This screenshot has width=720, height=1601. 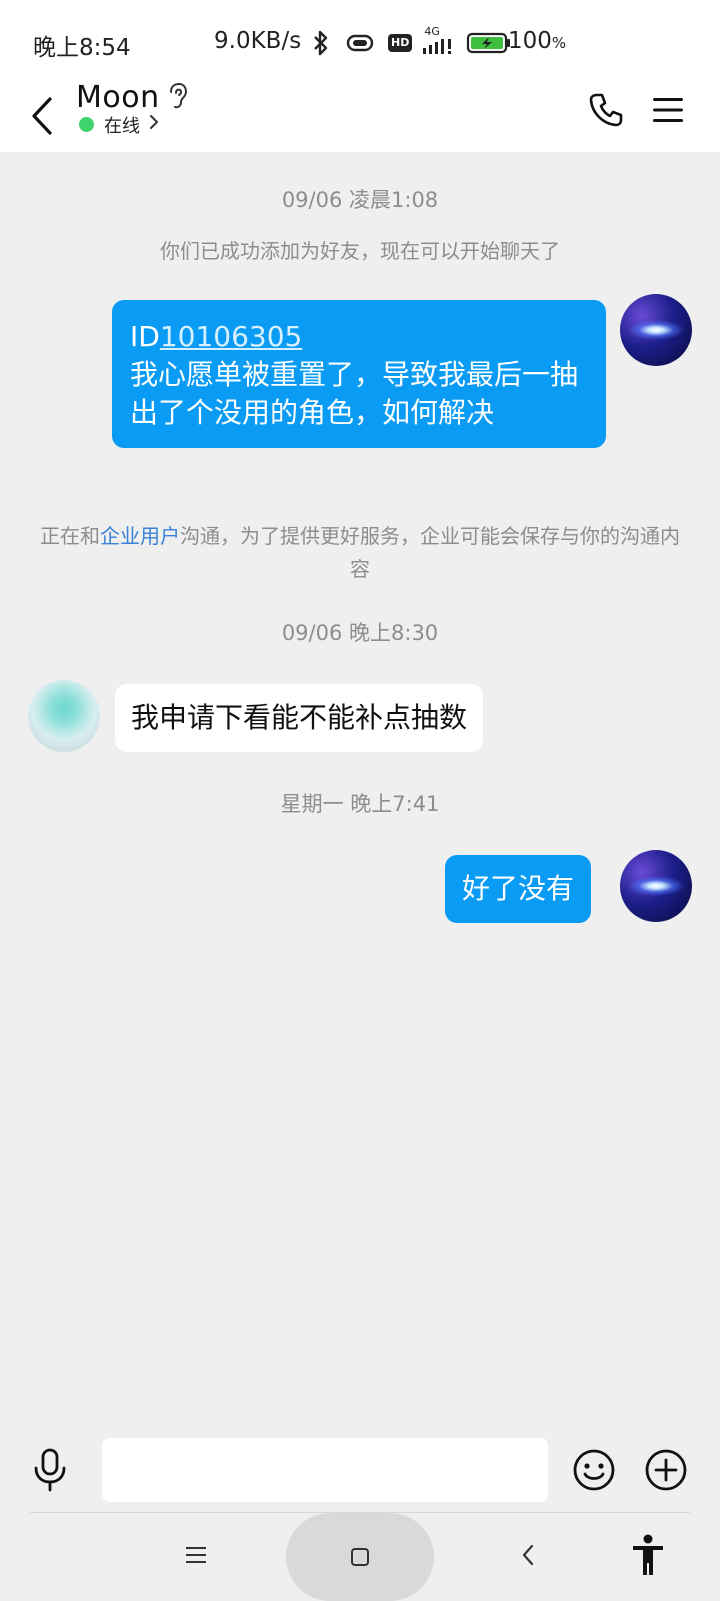 I want to click on nav-home-icon, so click(x=360, y=1557).